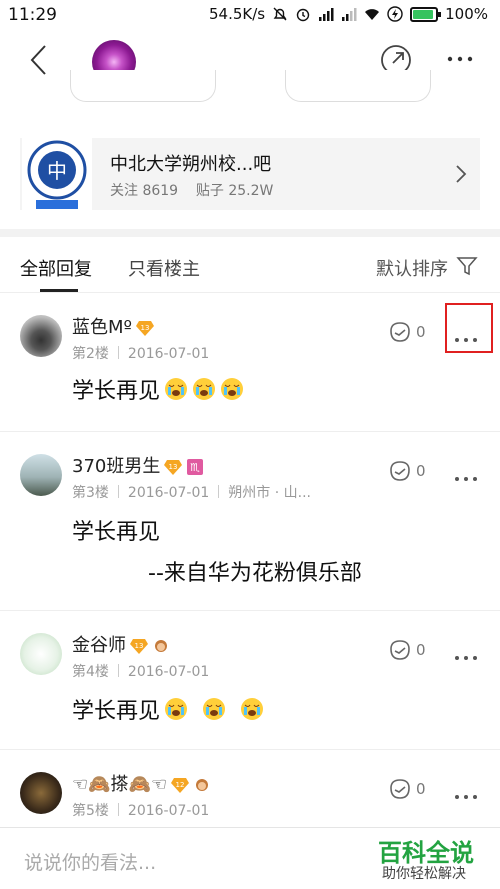  I want to click on svg-text: 中, so click(57, 171).